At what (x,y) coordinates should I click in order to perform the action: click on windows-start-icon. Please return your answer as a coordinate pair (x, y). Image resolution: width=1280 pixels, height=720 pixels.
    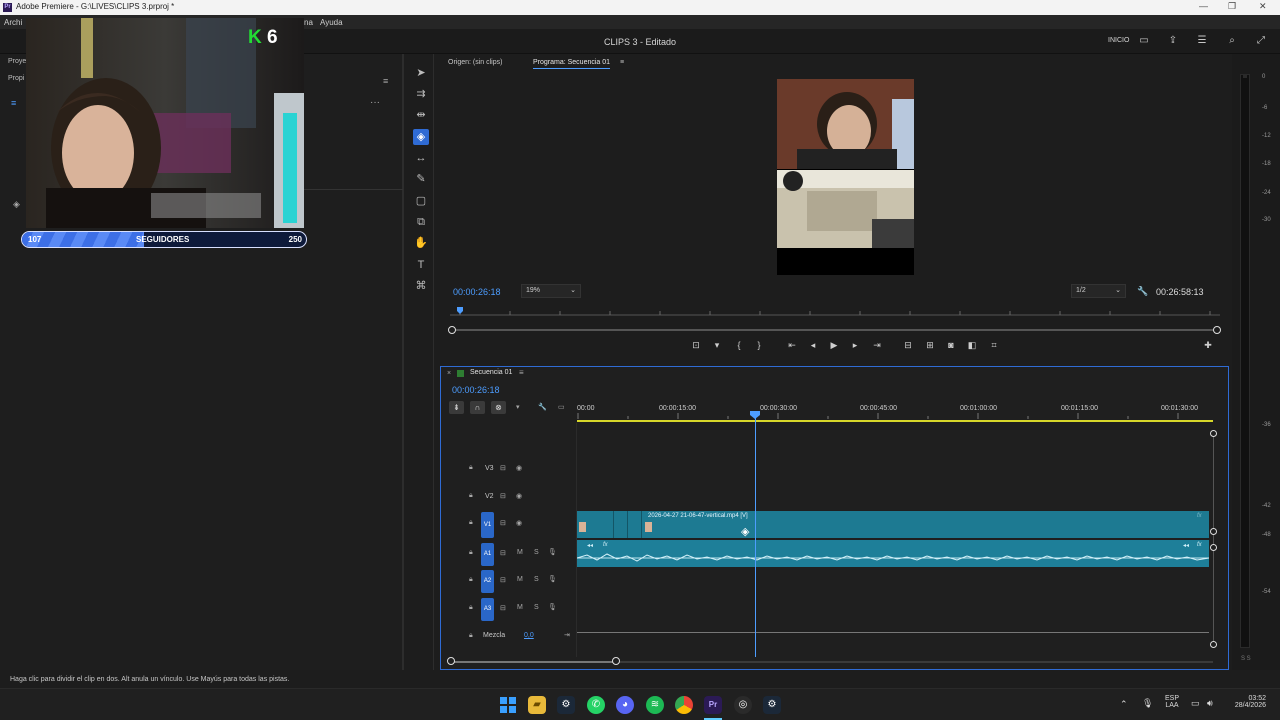
    Looking at the image, I should click on (508, 705).